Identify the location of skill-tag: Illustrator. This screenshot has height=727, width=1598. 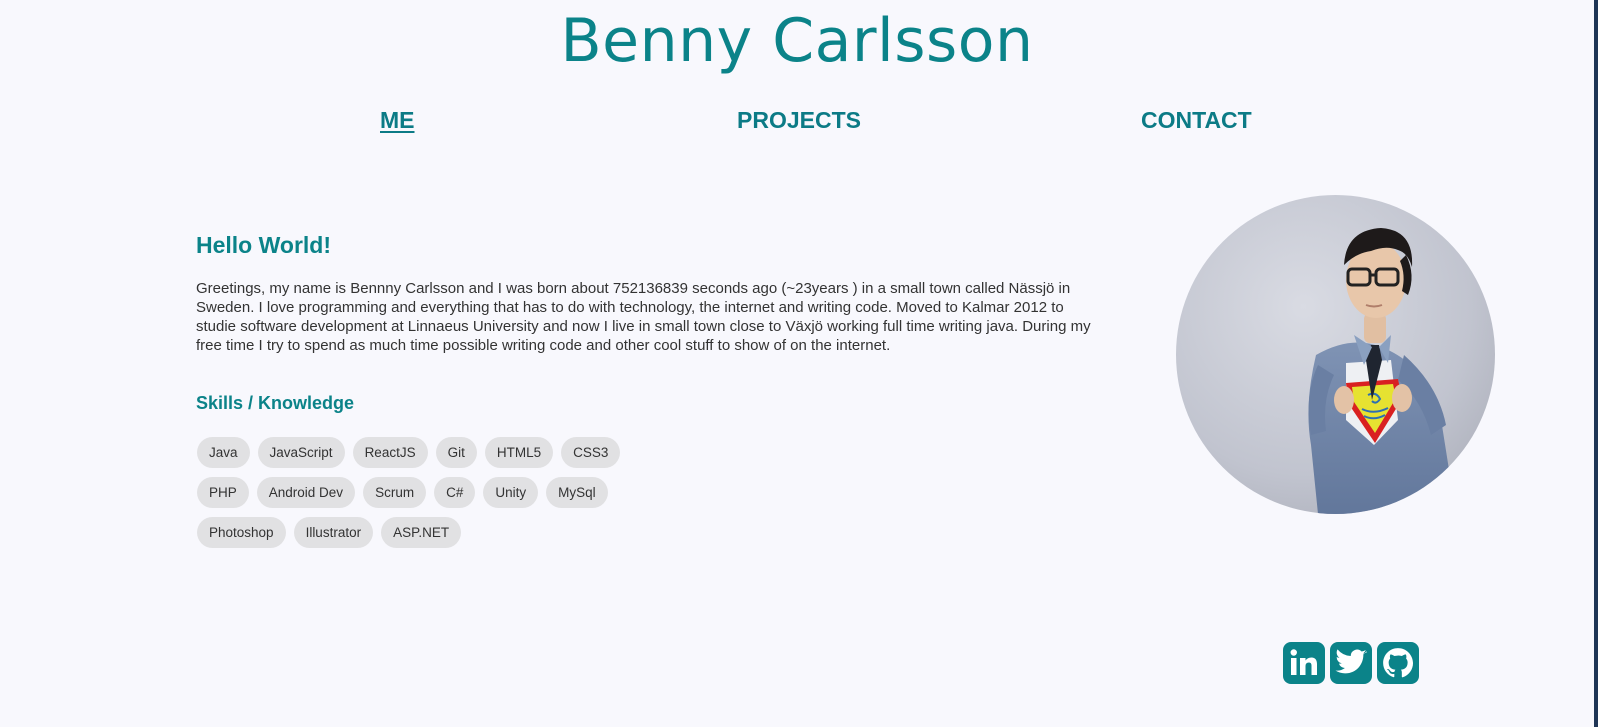
(333, 532).